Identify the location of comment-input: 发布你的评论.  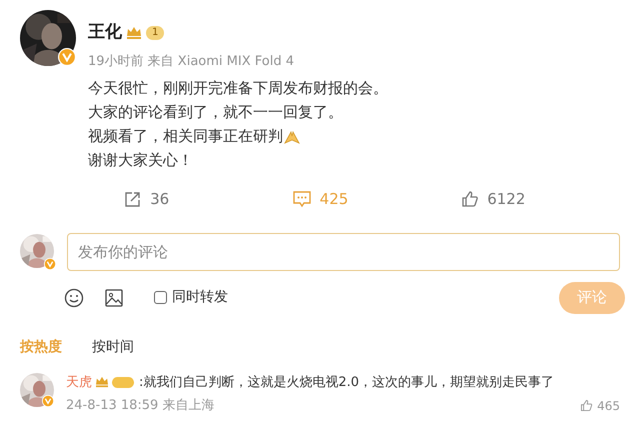
(343, 251).